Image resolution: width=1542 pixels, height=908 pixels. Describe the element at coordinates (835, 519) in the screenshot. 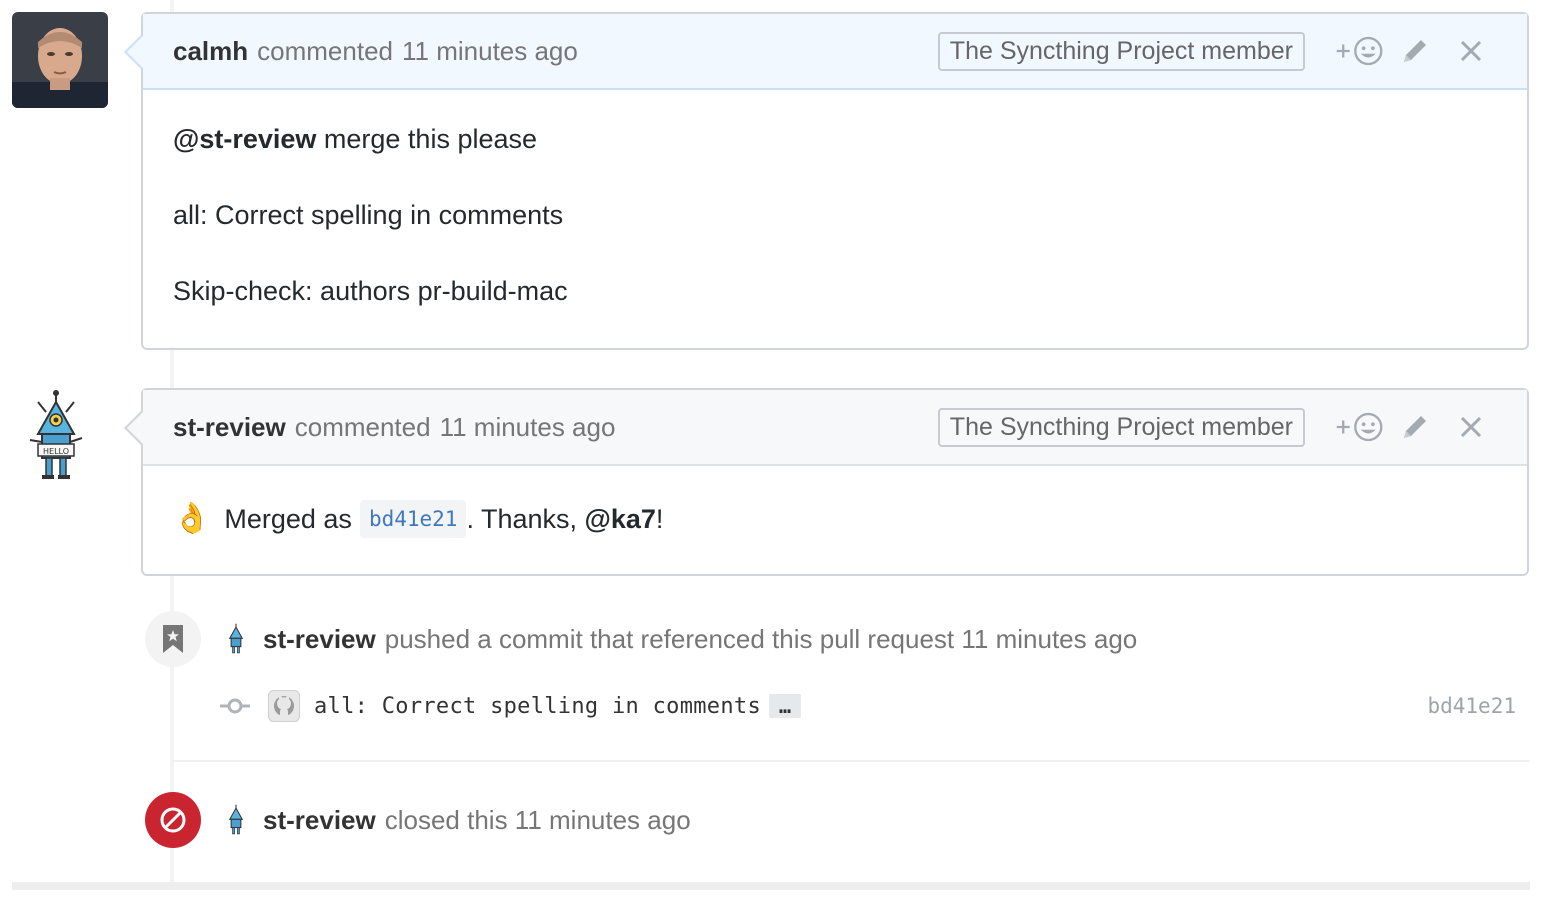

I see `comment-line: 👌 Merged as bd41e21 . Thanks, @ka7 !` at that location.